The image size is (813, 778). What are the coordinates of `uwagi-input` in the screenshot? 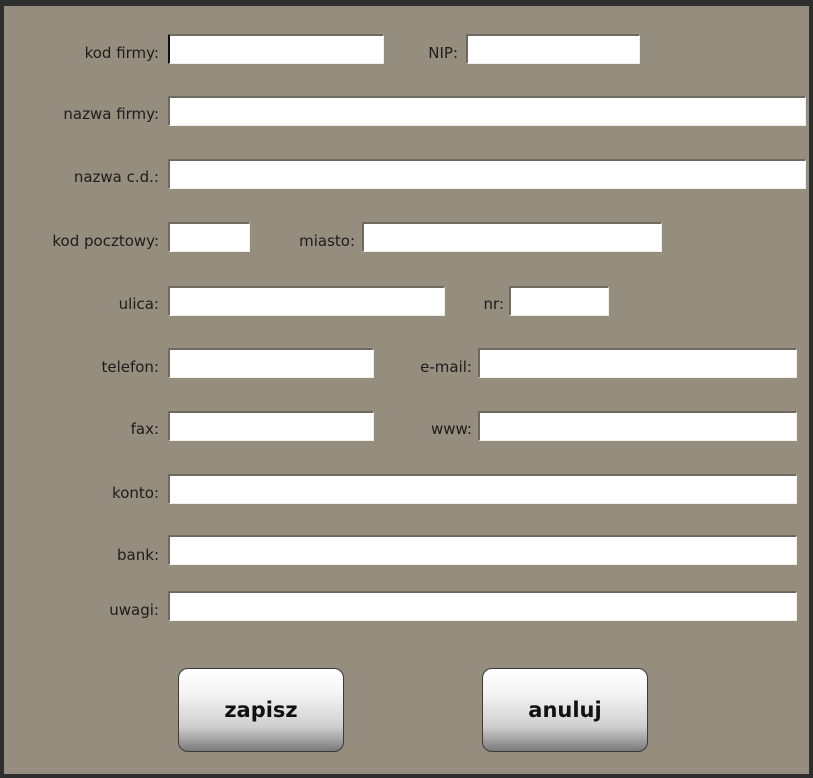 It's located at (482, 606).